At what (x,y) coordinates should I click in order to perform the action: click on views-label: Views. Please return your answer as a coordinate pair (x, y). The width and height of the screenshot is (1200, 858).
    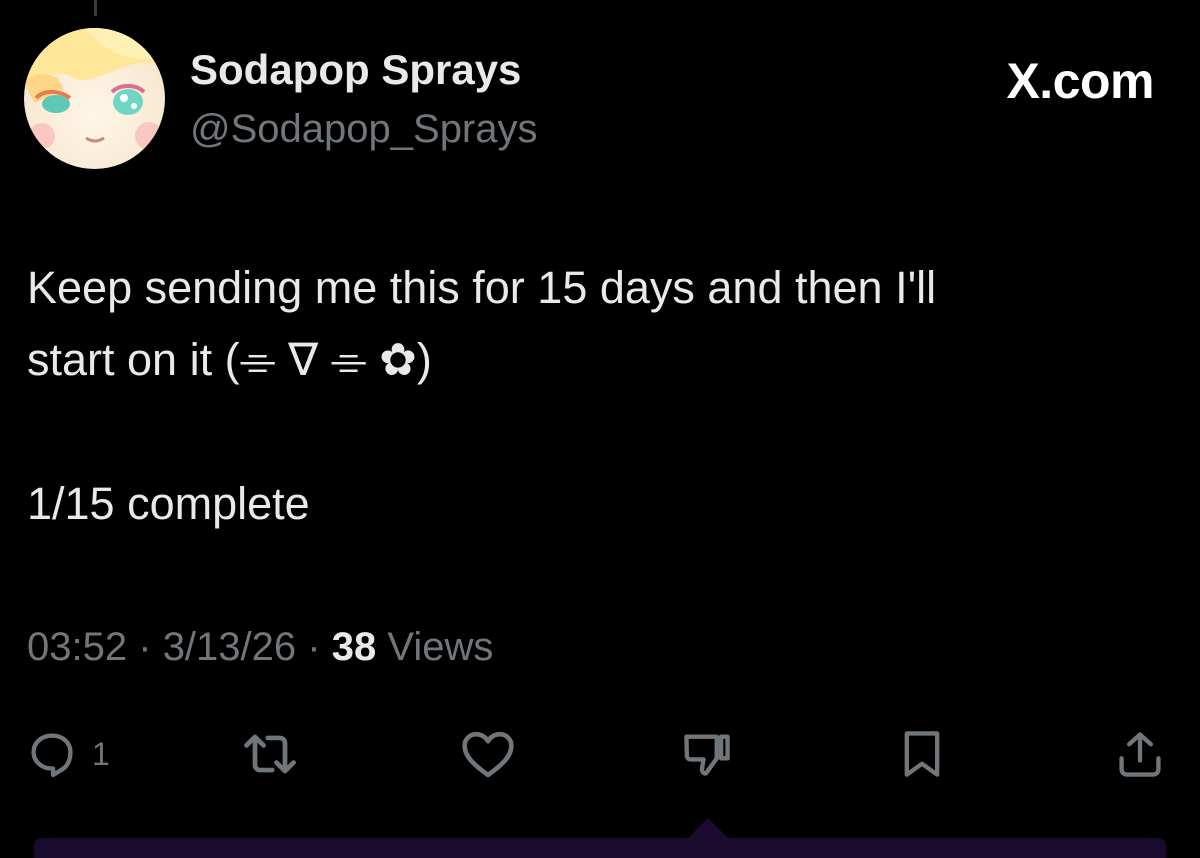
    Looking at the image, I should click on (440, 647).